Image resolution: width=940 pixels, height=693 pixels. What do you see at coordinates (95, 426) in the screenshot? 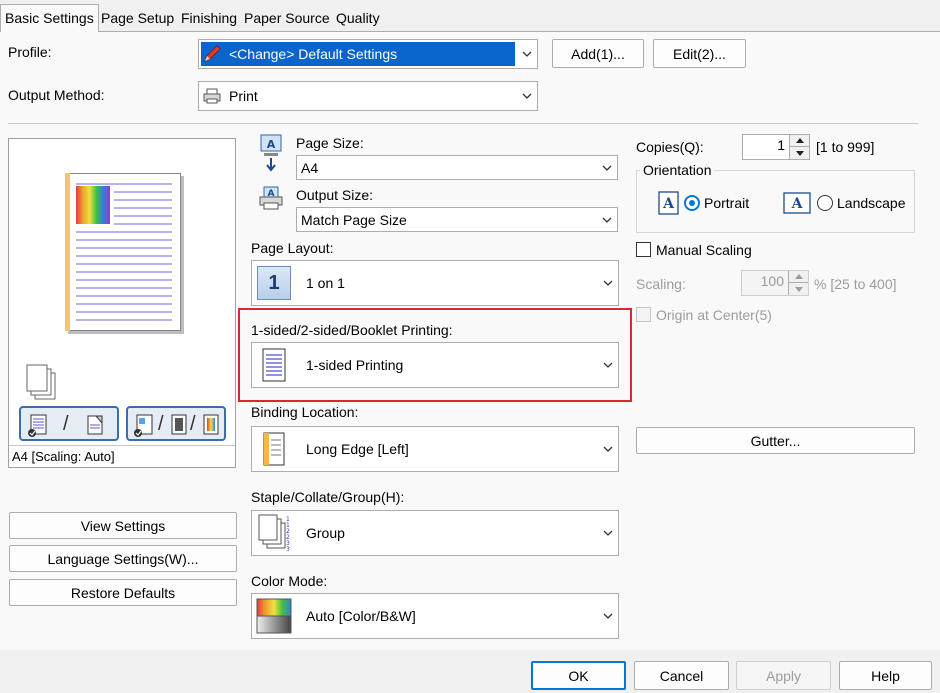
I see `two-sided-doc-icon` at bounding box center [95, 426].